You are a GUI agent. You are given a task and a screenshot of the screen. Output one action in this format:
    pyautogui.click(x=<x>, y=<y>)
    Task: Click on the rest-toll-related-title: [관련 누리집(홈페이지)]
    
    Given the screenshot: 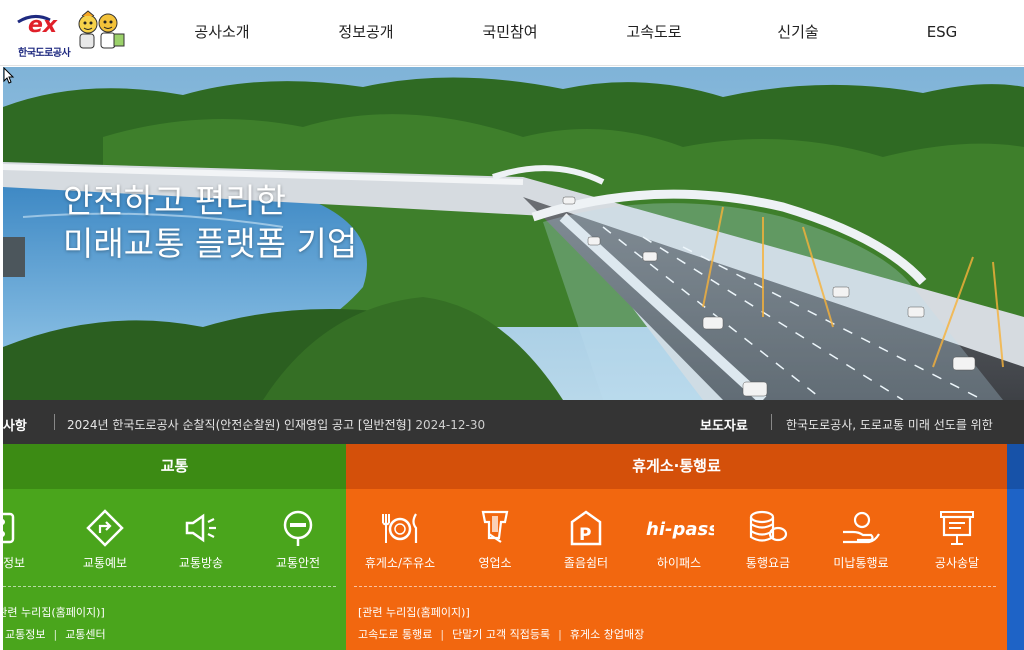 What is the action you would take?
    pyautogui.click(x=414, y=612)
    